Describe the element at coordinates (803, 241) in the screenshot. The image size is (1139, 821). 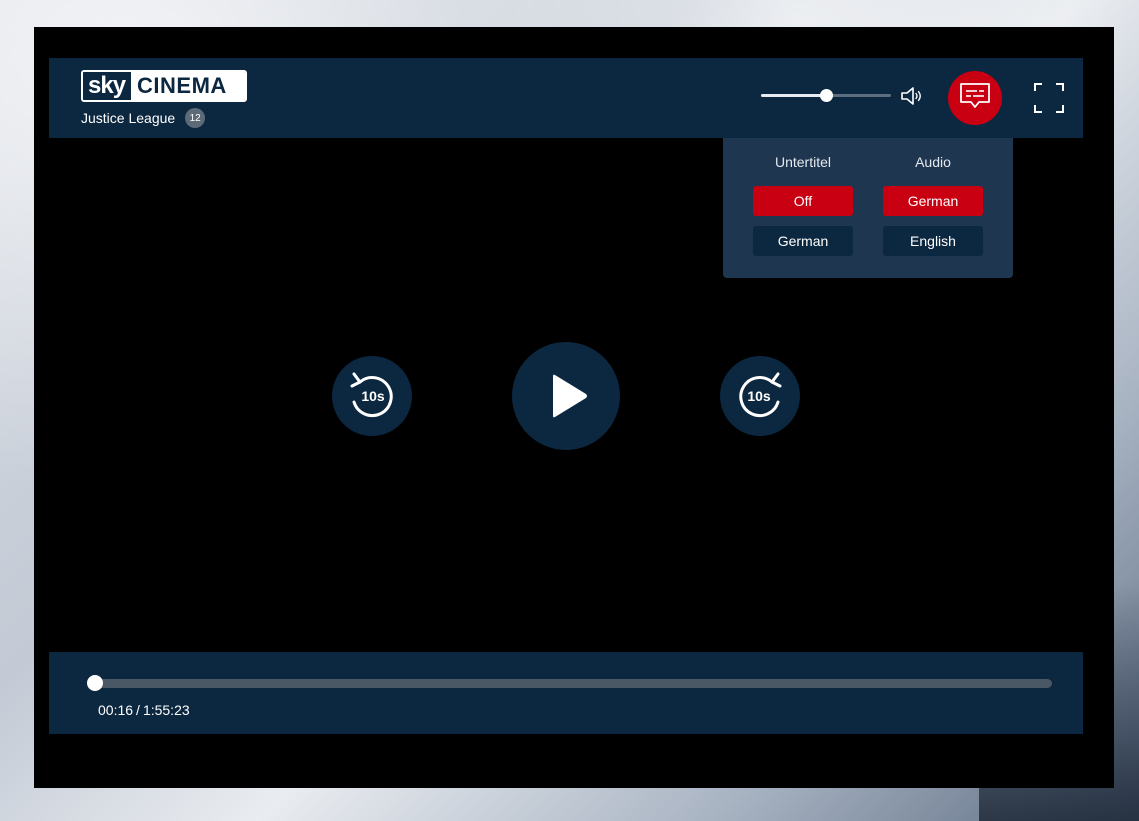
I see `subtitle-option-german: German` at that location.